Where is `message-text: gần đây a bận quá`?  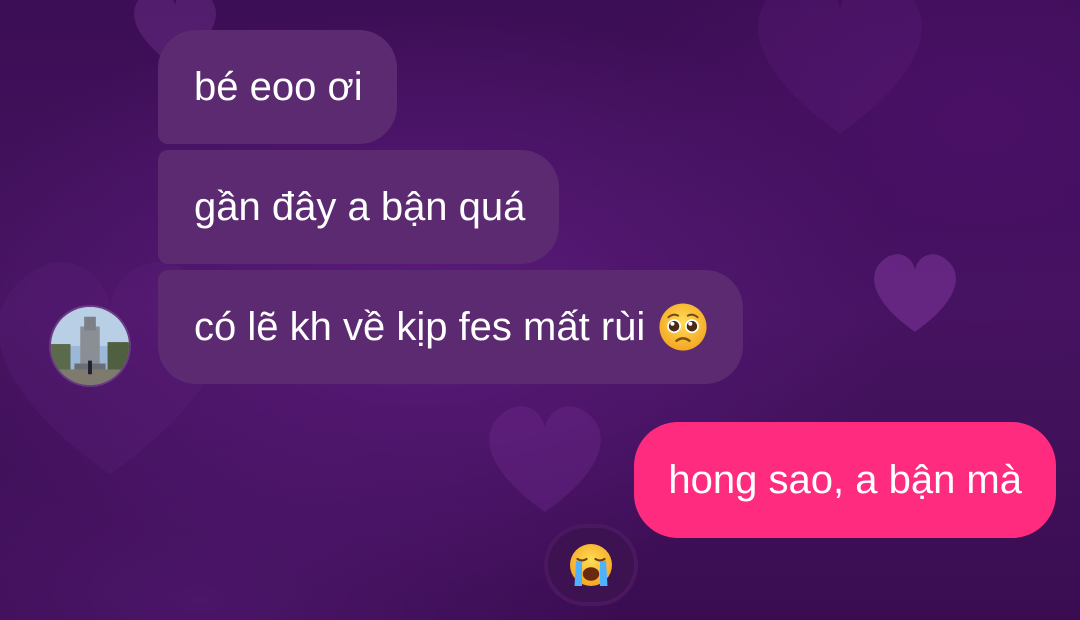
message-text: gần đây a bận quá is located at coordinates (360, 207).